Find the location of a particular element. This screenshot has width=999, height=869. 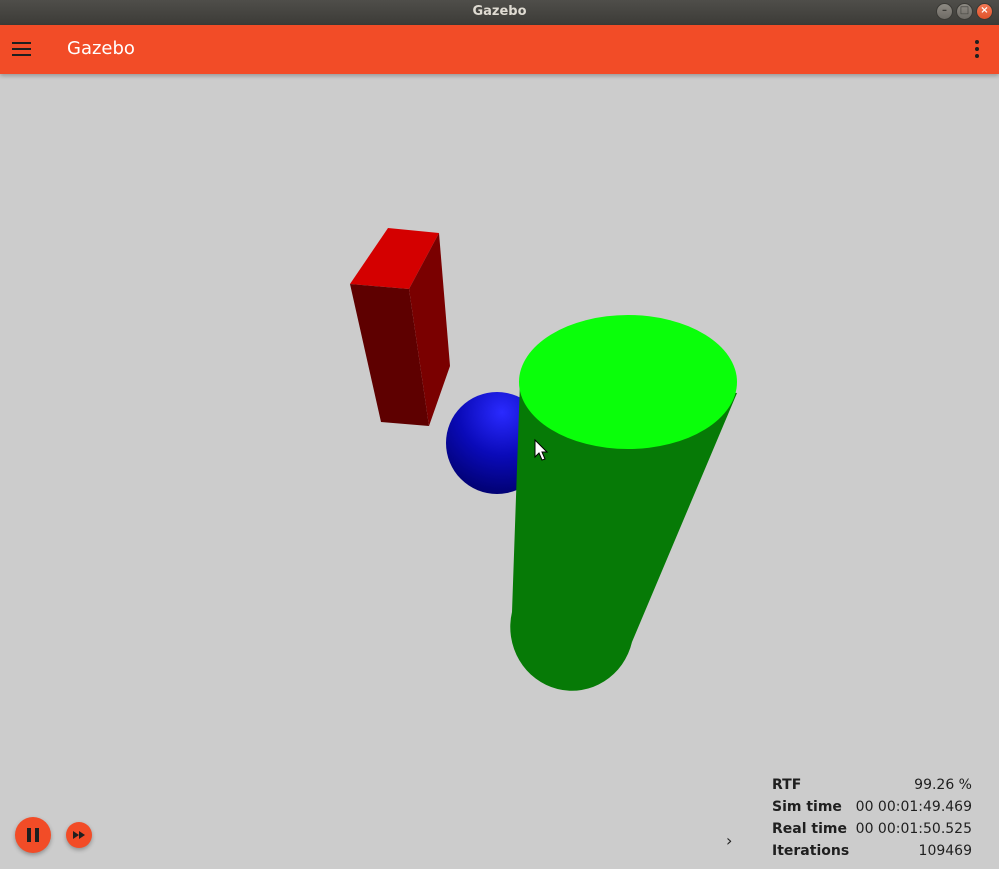

app-toolbar: Gazebo is located at coordinates (499, 49).